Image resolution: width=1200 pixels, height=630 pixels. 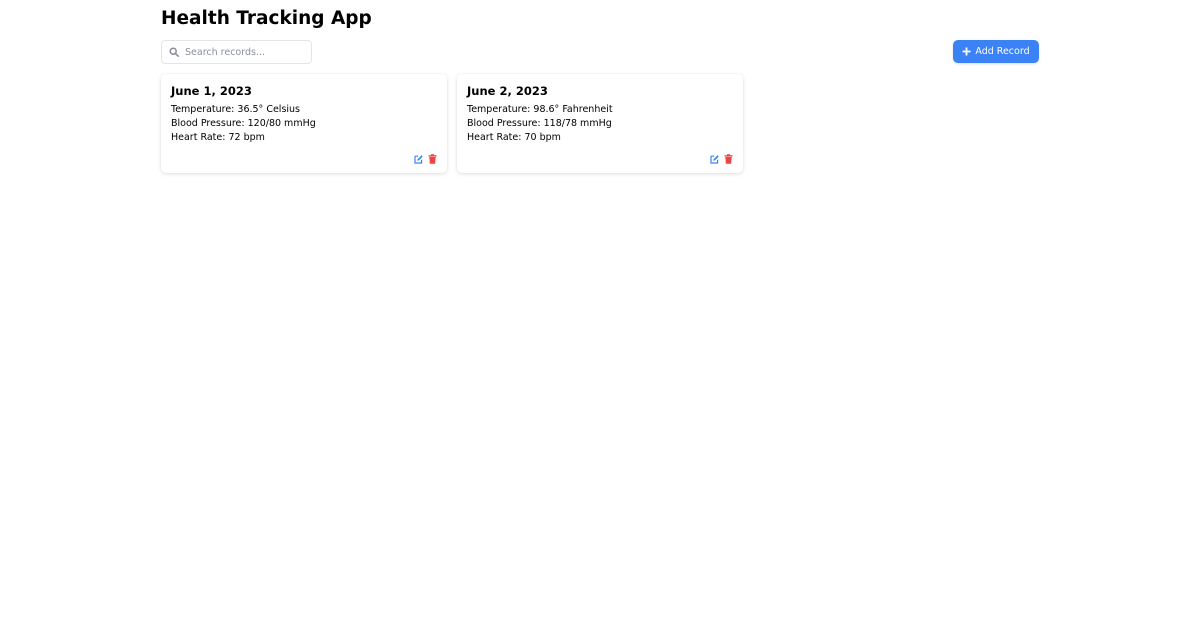 I want to click on record-blood-pressure: Blood Pressure: 120/80 mmHg, so click(x=243, y=123).